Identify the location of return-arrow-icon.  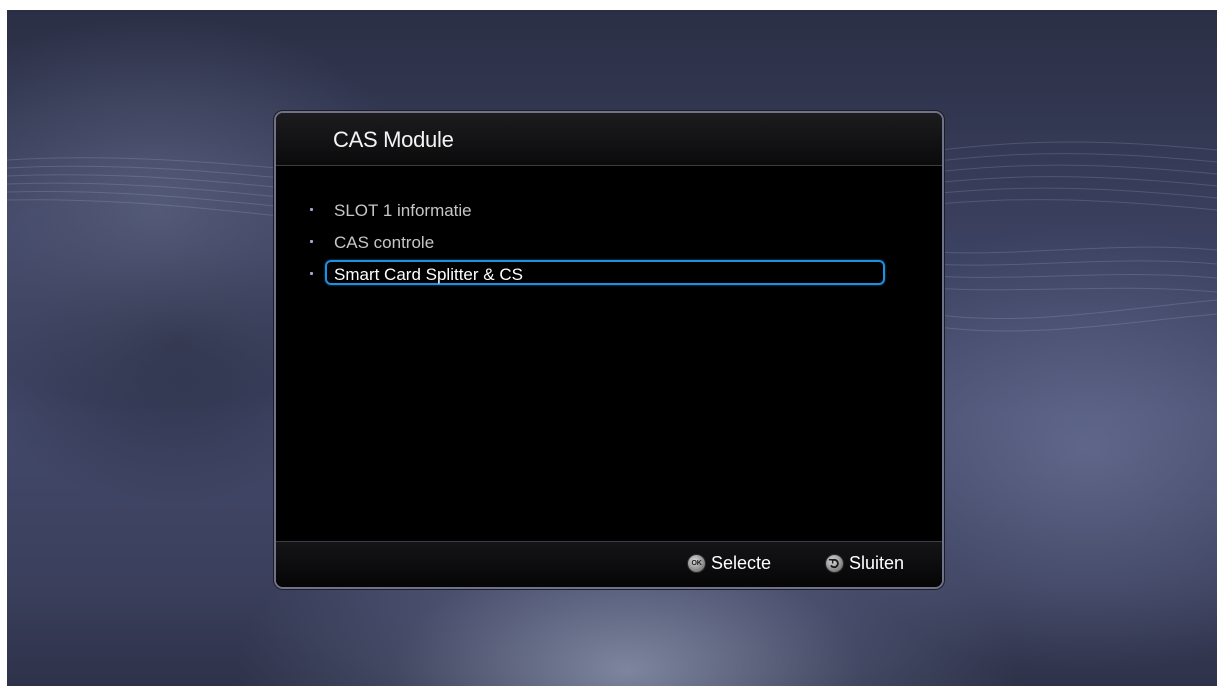
(834, 563).